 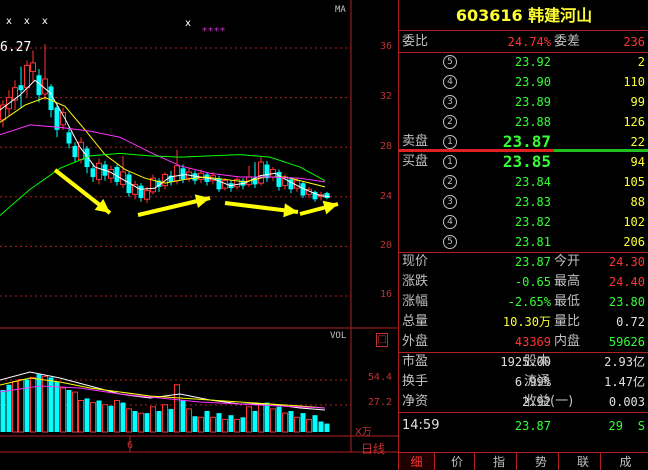 I want to click on level-badge: 5, so click(x=450, y=242).